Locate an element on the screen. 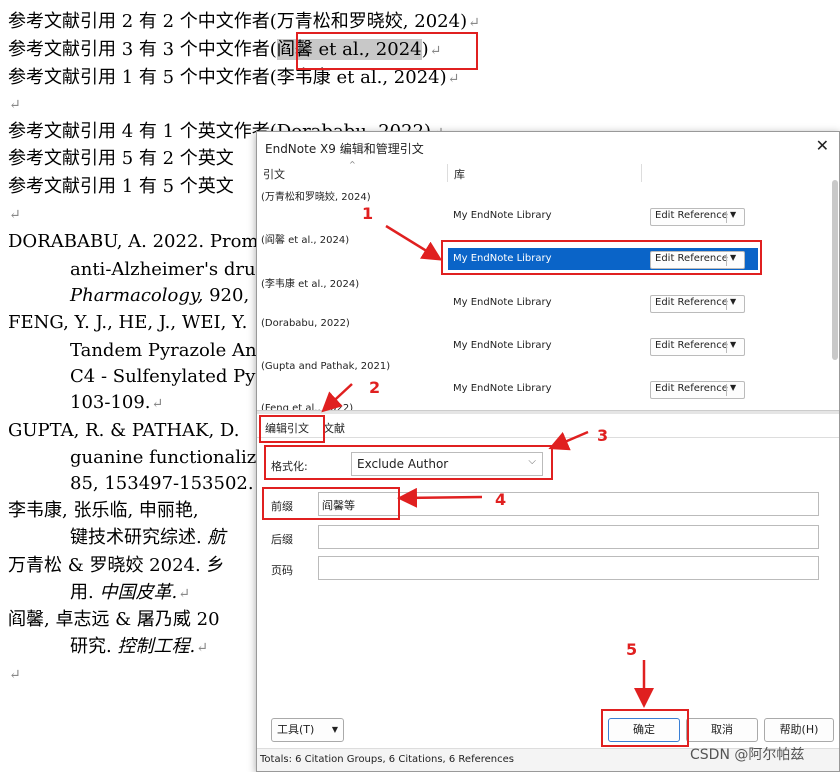  annotation-label-4: 4 is located at coordinates (501, 499).